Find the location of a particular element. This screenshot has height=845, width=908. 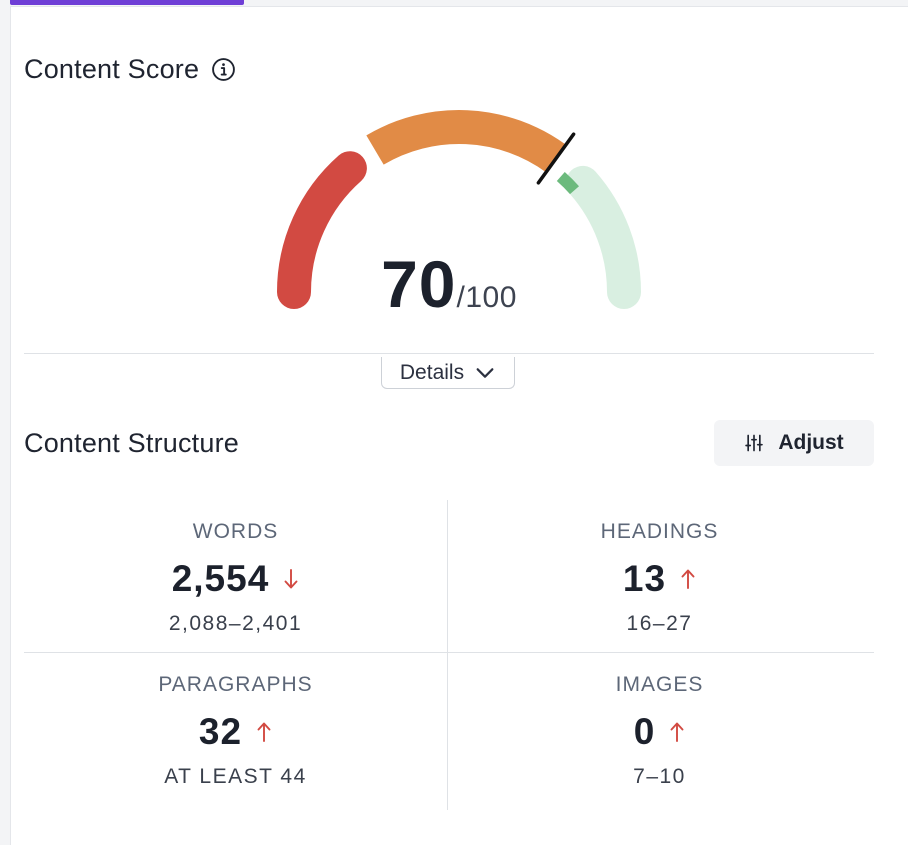

arrow-down-icon is located at coordinates (291, 579).